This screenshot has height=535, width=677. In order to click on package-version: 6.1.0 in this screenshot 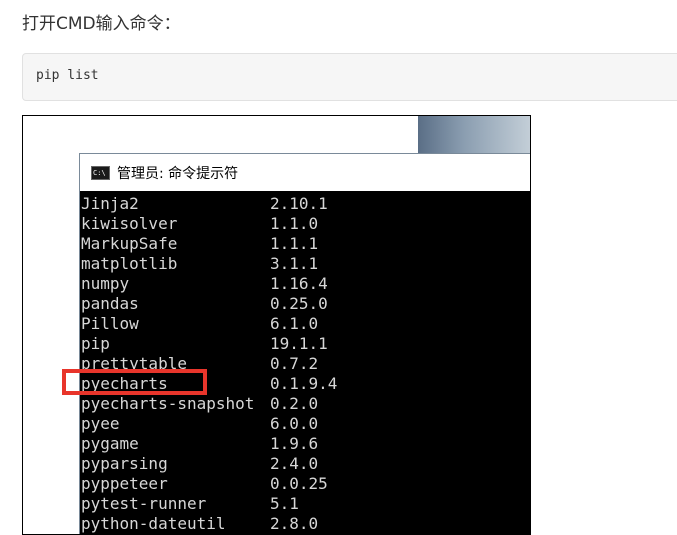, I will do `click(294, 323)`.